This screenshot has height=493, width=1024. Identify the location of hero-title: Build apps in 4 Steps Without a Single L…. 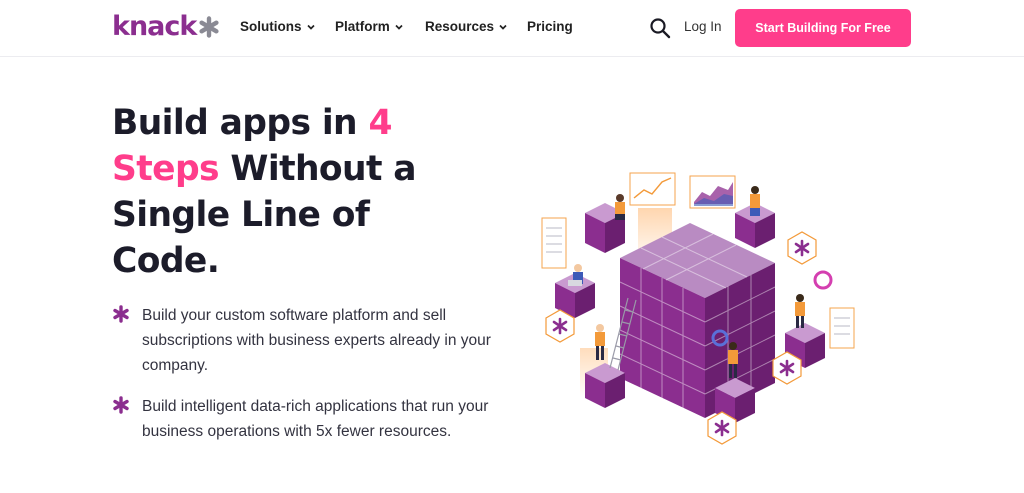
(292, 192).